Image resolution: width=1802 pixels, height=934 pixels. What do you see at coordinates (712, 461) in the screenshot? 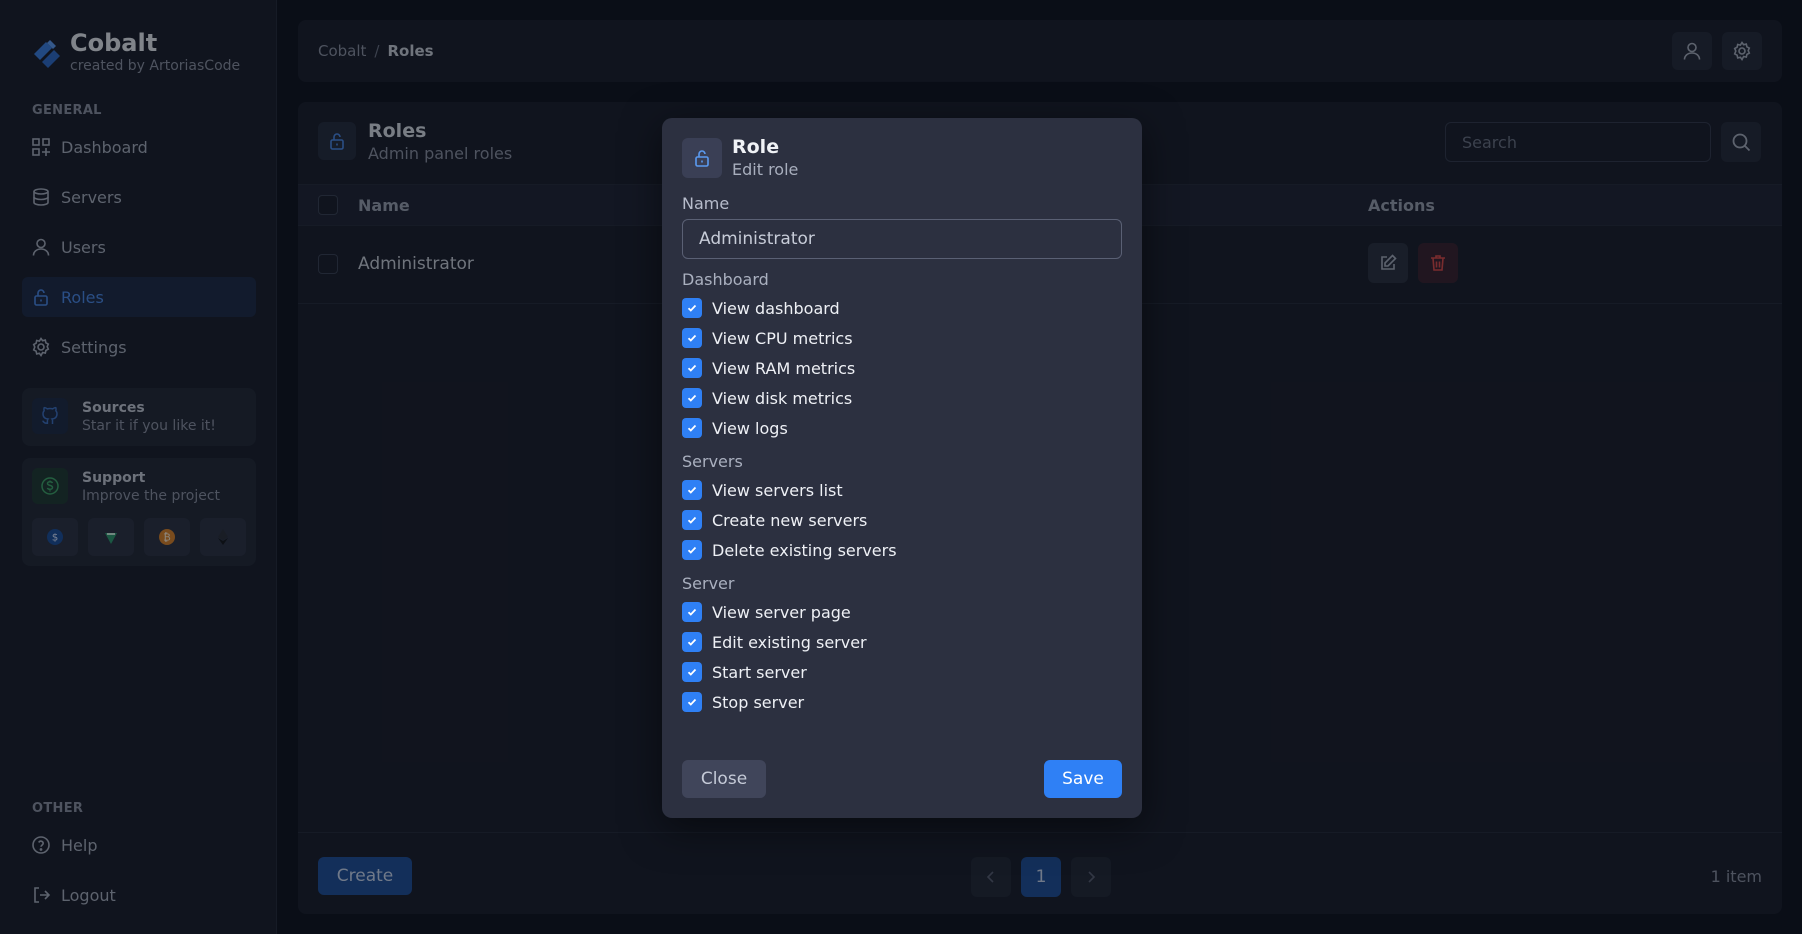
I see `permission-group-label: Servers` at bounding box center [712, 461].